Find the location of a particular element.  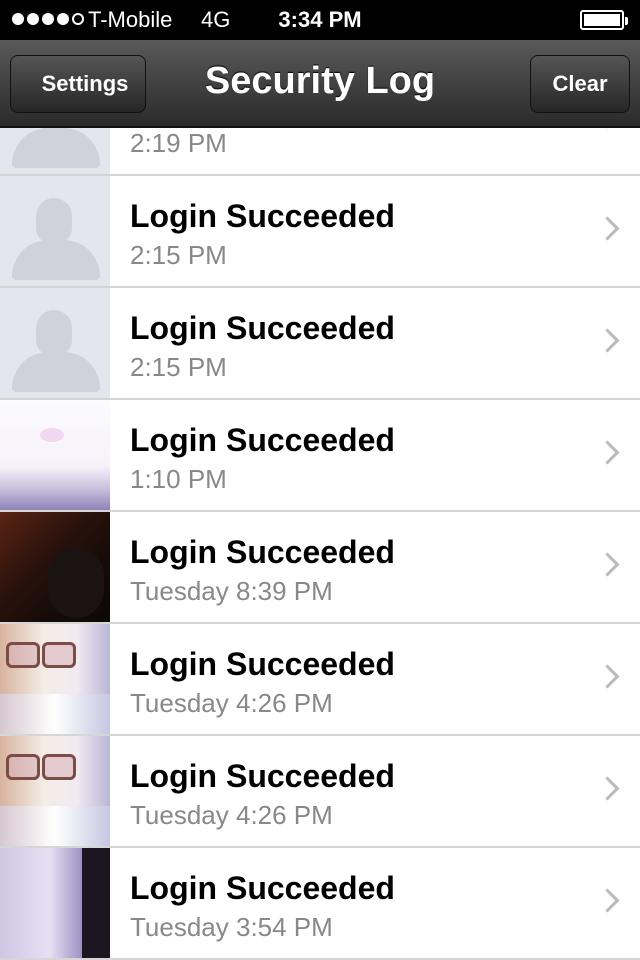

battery-icon is located at coordinates (604, 20).